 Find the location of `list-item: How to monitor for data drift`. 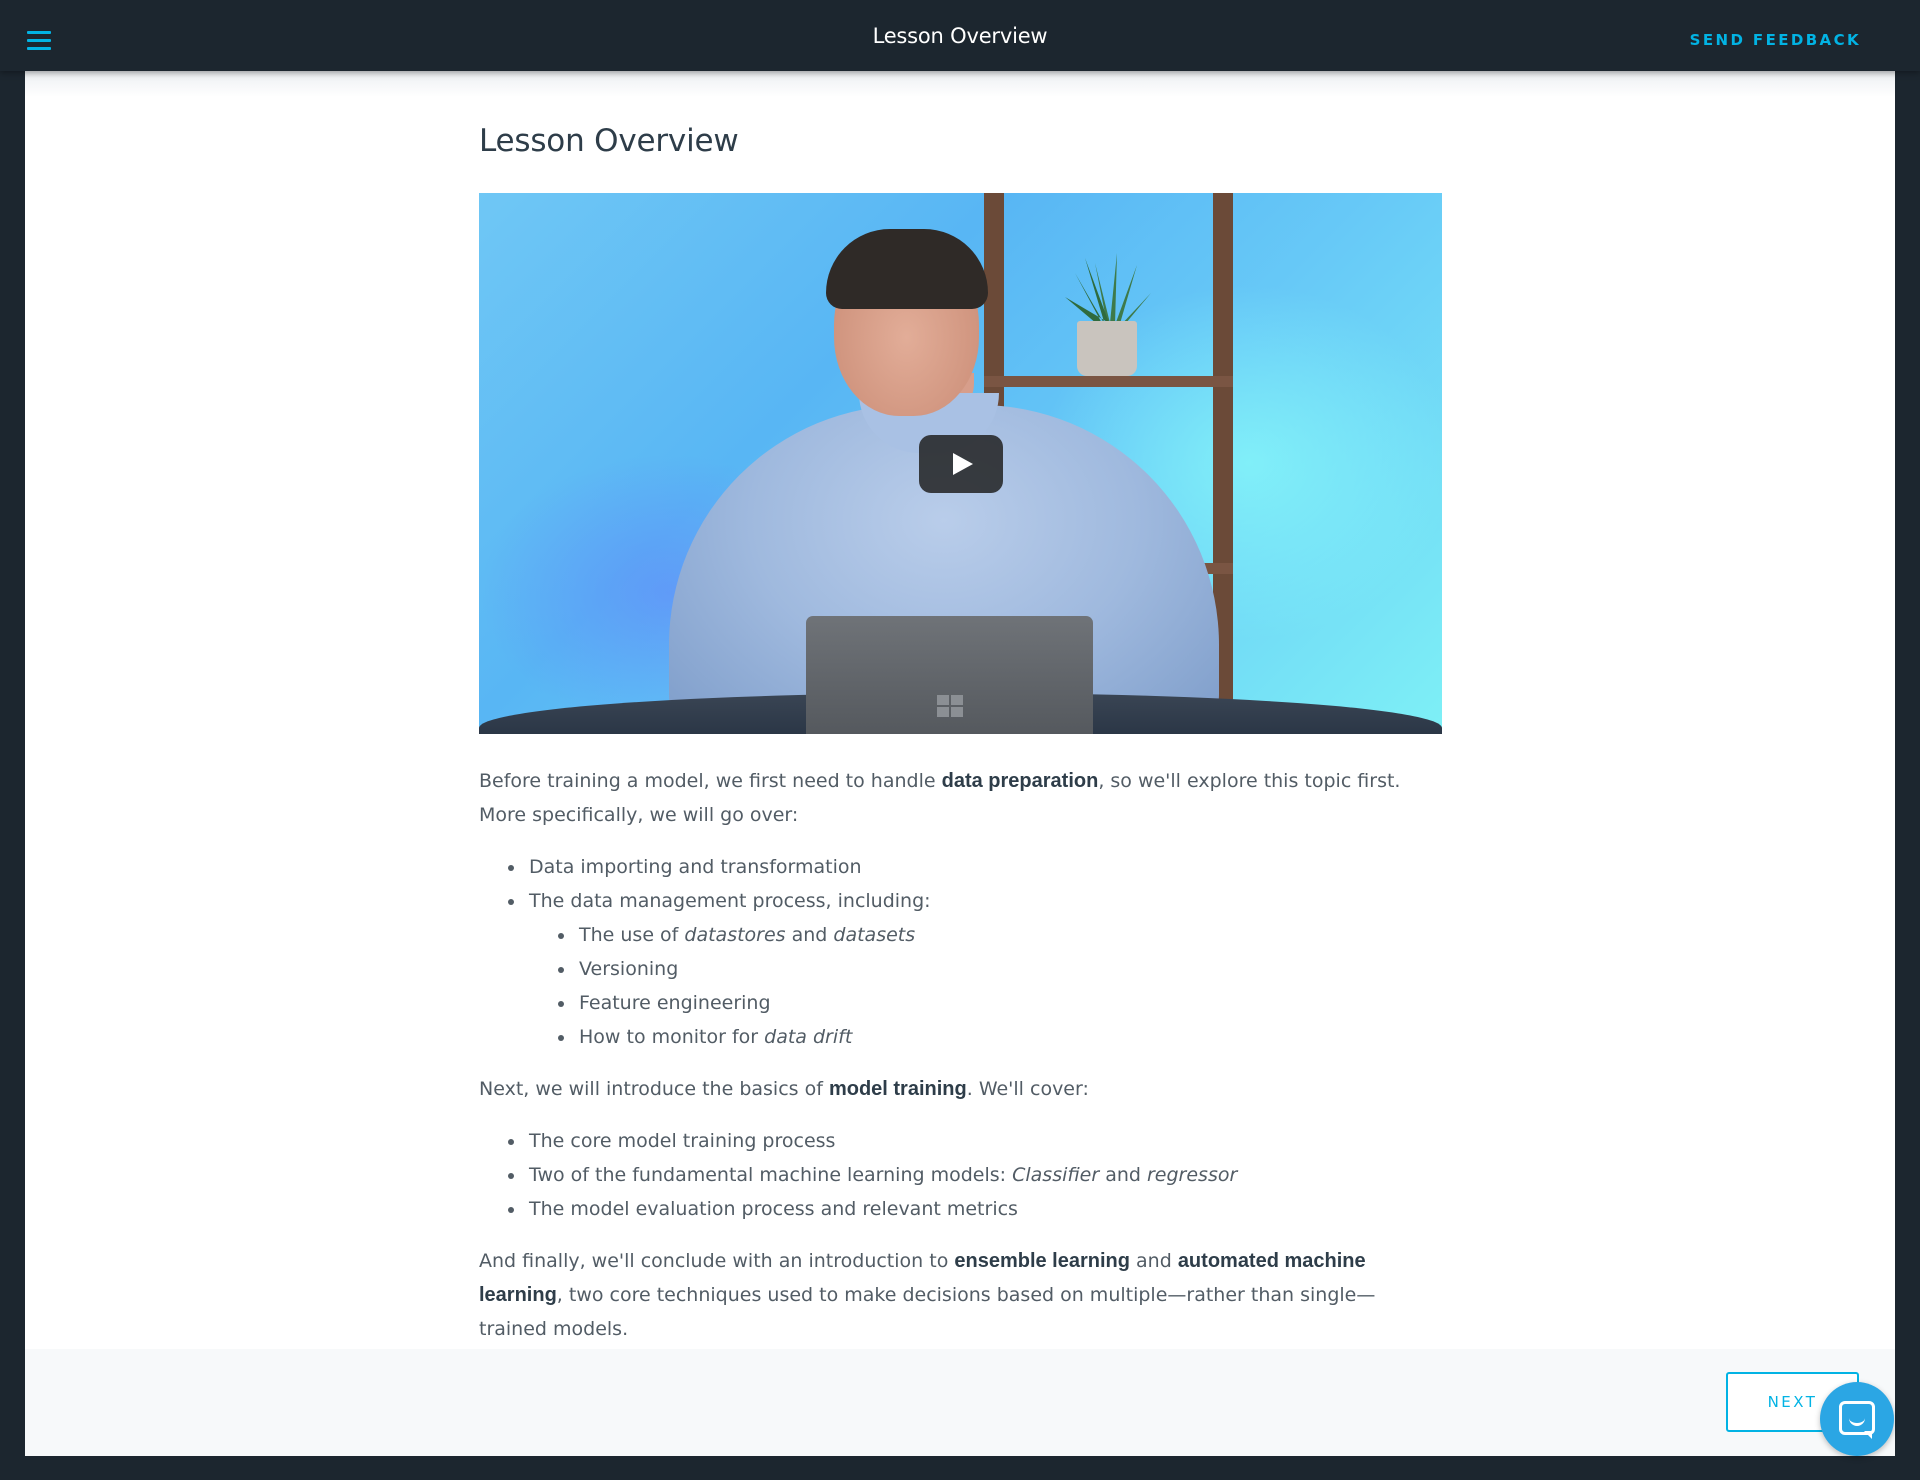

list-item: How to monitor for data drift is located at coordinates (1000, 1037).